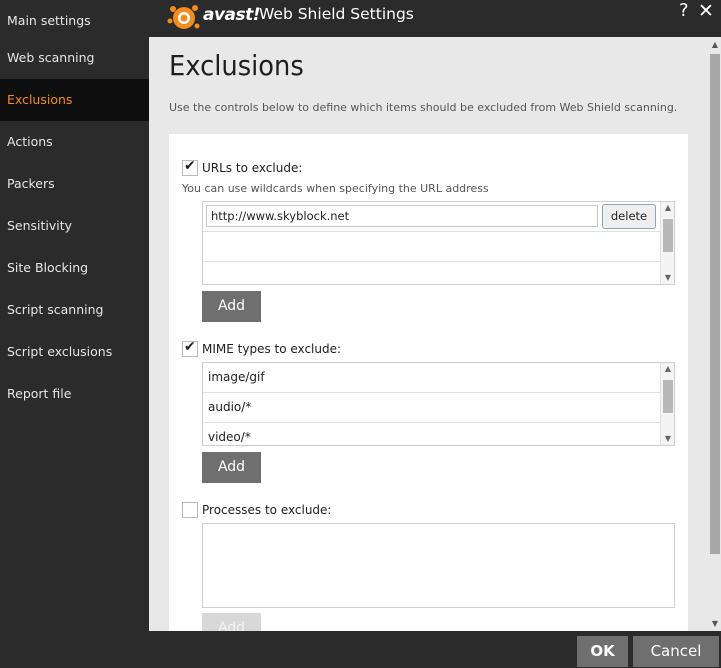  Describe the element at coordinates (236, 377) in the screenshot. I see `mime-item-label: image/gif` at that location.